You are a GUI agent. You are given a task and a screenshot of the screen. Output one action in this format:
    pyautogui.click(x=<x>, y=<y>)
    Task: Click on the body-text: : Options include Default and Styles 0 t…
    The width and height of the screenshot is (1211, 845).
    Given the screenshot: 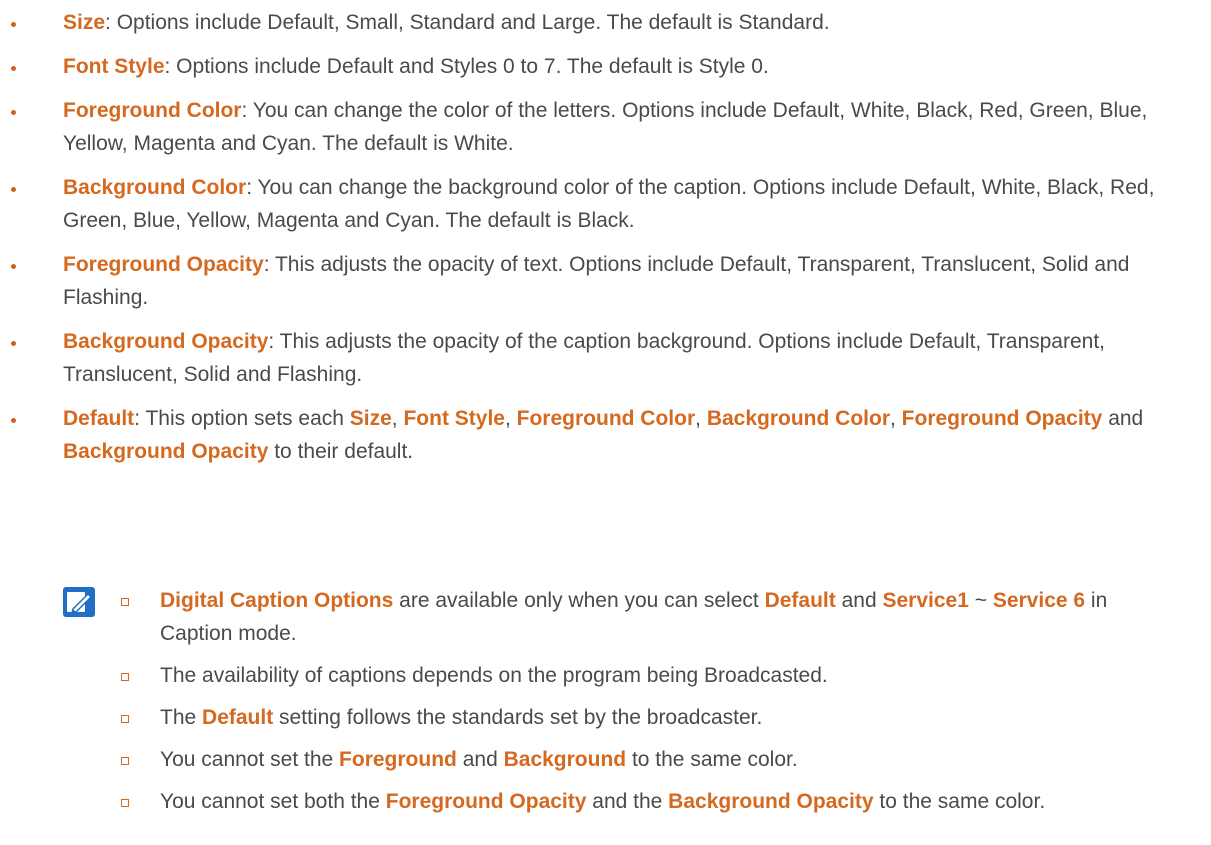 What is the action you would take?
    pyautogui.click(x=466, y=66)
    